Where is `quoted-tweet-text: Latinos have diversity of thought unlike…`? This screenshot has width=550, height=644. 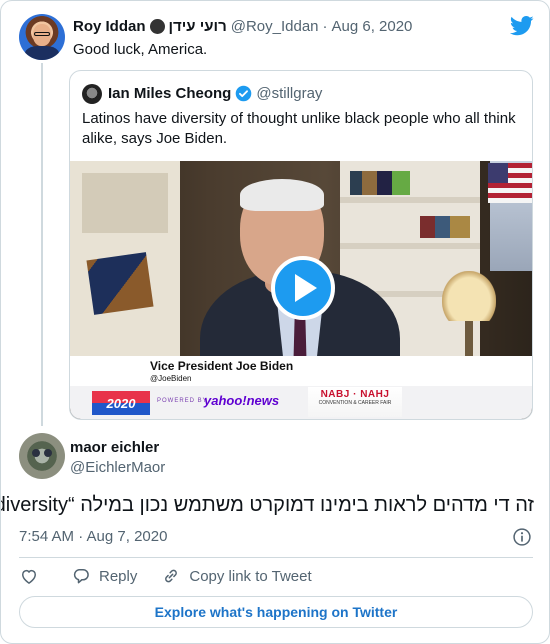 quoted-tweet-text: Latinos have diversity of thought unlike… is located at coordinates (299, 128).